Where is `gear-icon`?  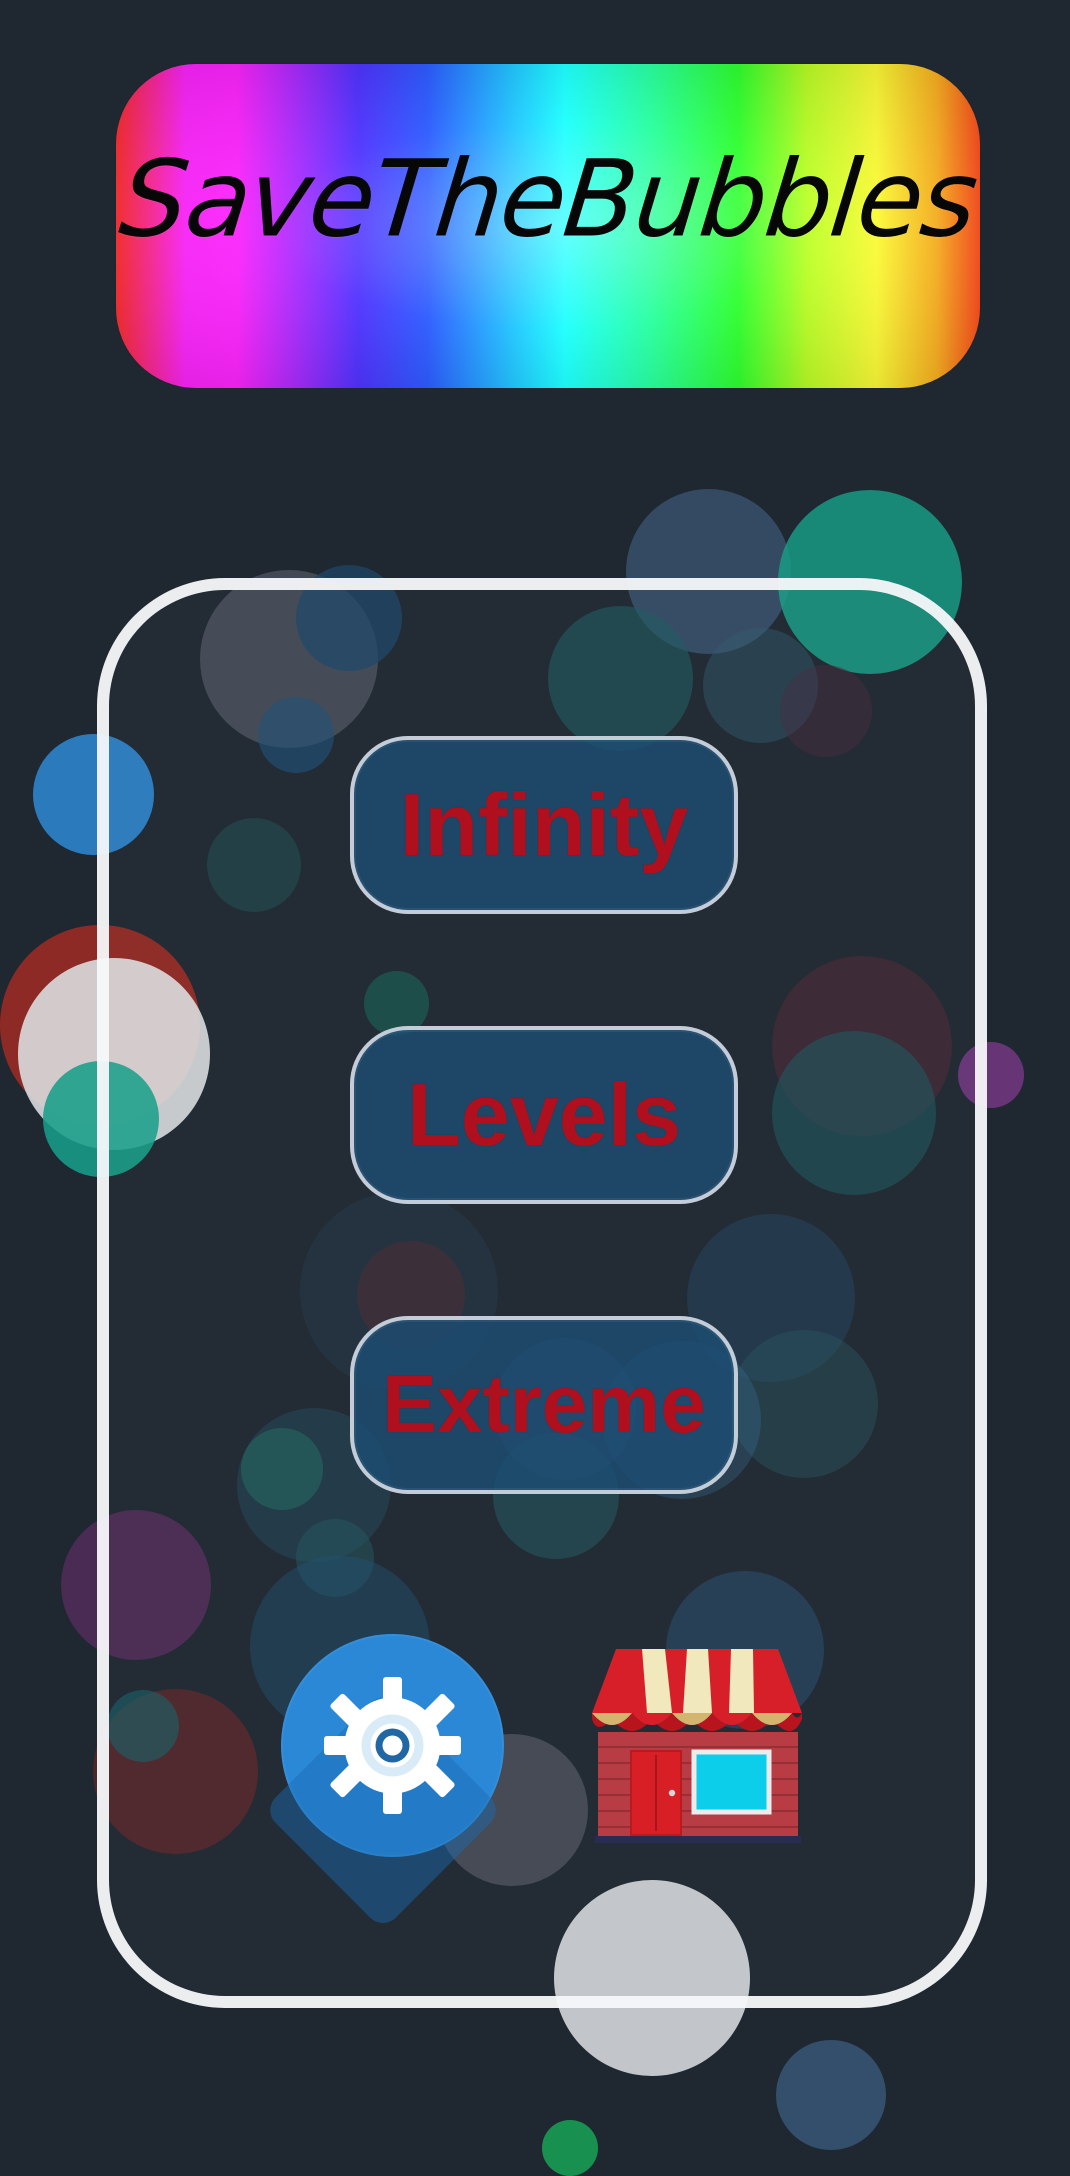
gear-icon is located at coordinates (392, 1745).